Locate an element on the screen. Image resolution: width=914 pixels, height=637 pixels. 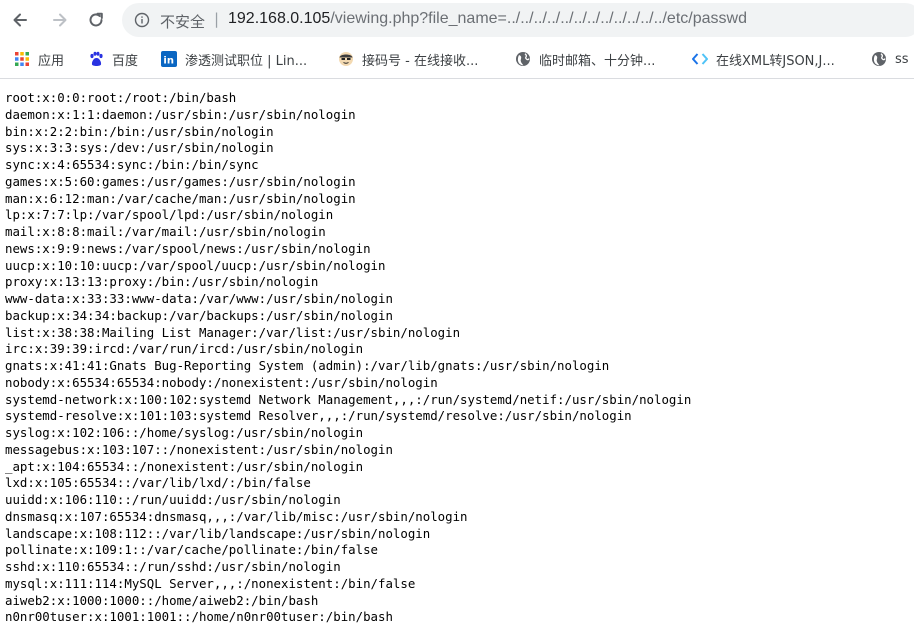
passwd-line: sync:x:4:65534:sync:/bin:/bin/sync is located at coordinates (132, 164).